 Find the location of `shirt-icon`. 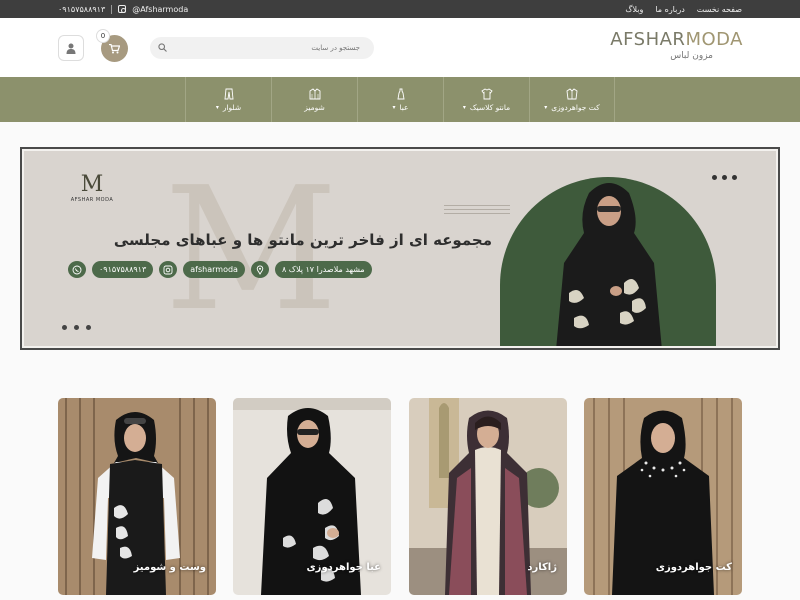

shirt-icon is located at coordinates (486, 93).